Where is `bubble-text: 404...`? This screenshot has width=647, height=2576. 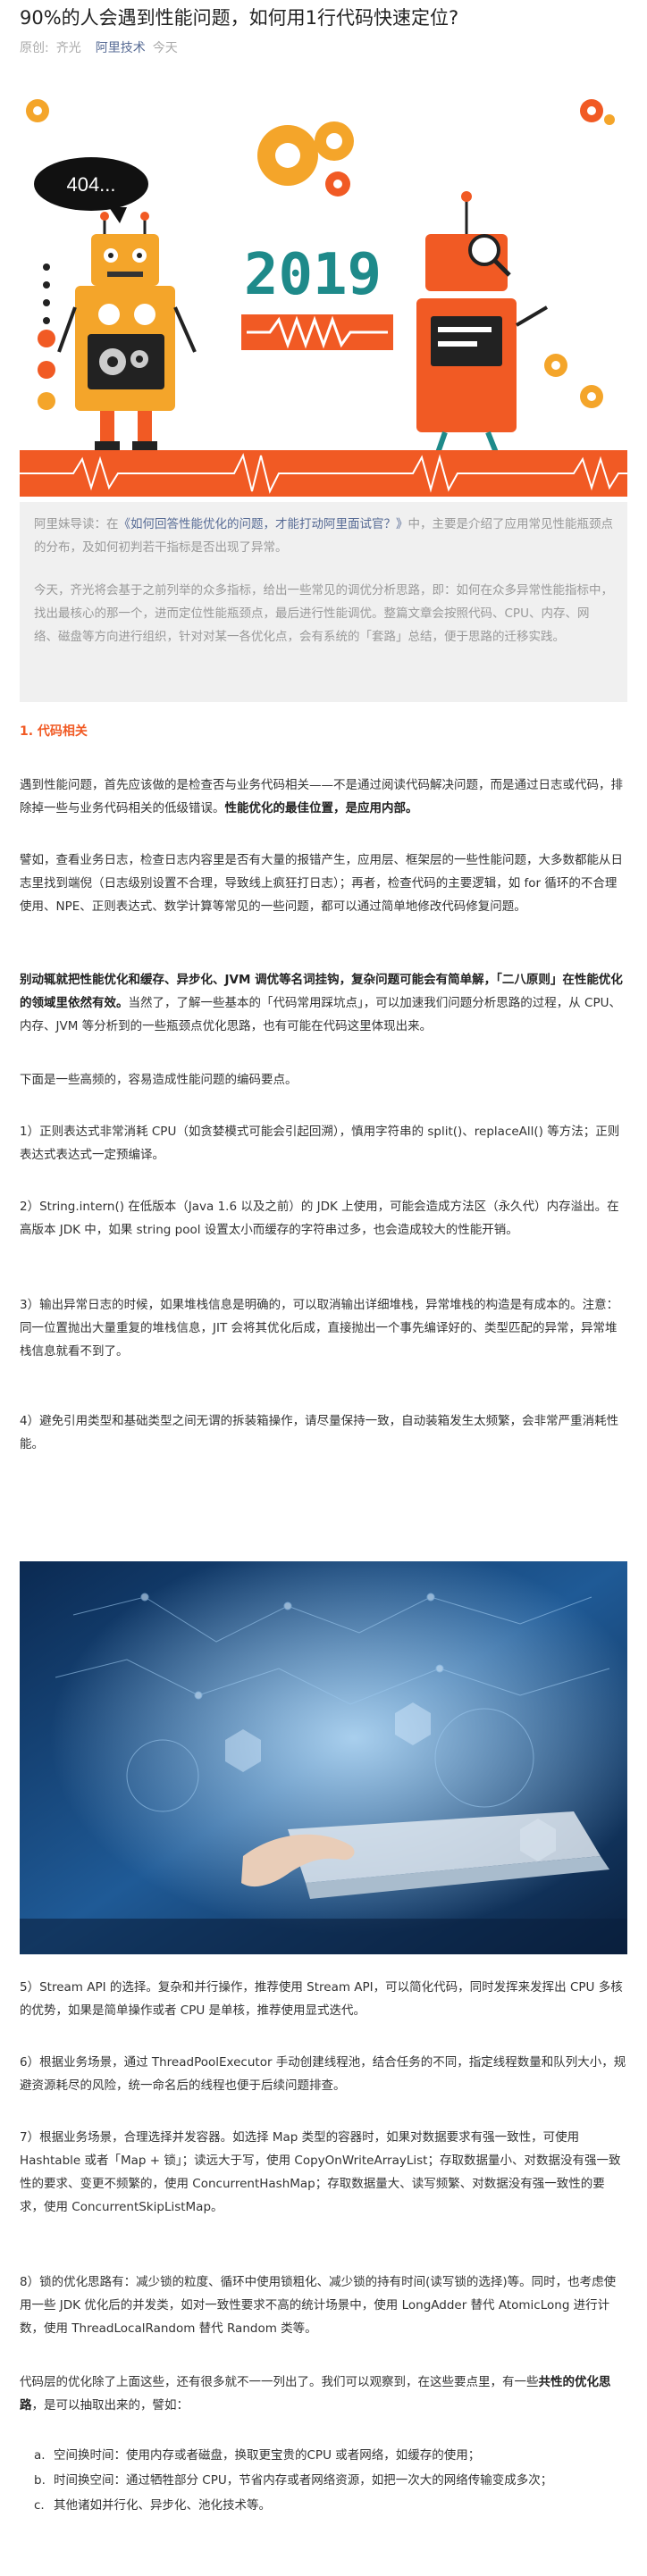
bubble-text: 404... is located at coordinates (90, 184).